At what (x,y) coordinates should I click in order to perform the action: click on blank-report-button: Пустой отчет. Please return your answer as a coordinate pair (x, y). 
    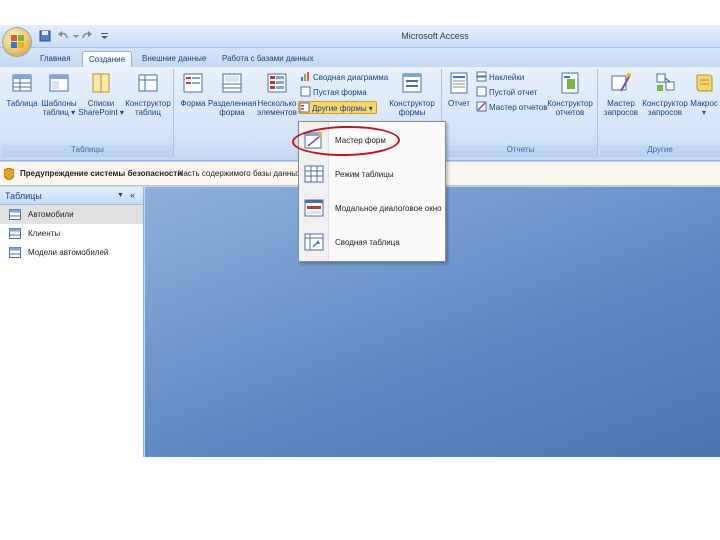
    Looking at the image, I should click on (506, 92).